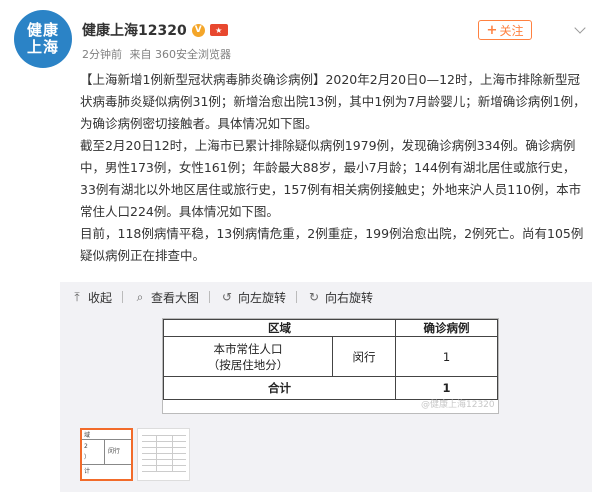  I want to click on follow-button: + 关注, so click(505, 30).